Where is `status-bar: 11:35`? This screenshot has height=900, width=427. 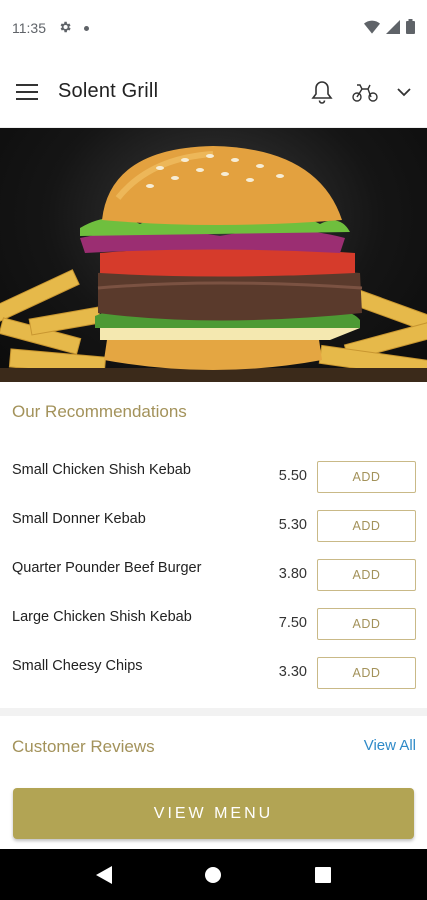 status-bar: 11:35 is located at coordinates (213, 28).